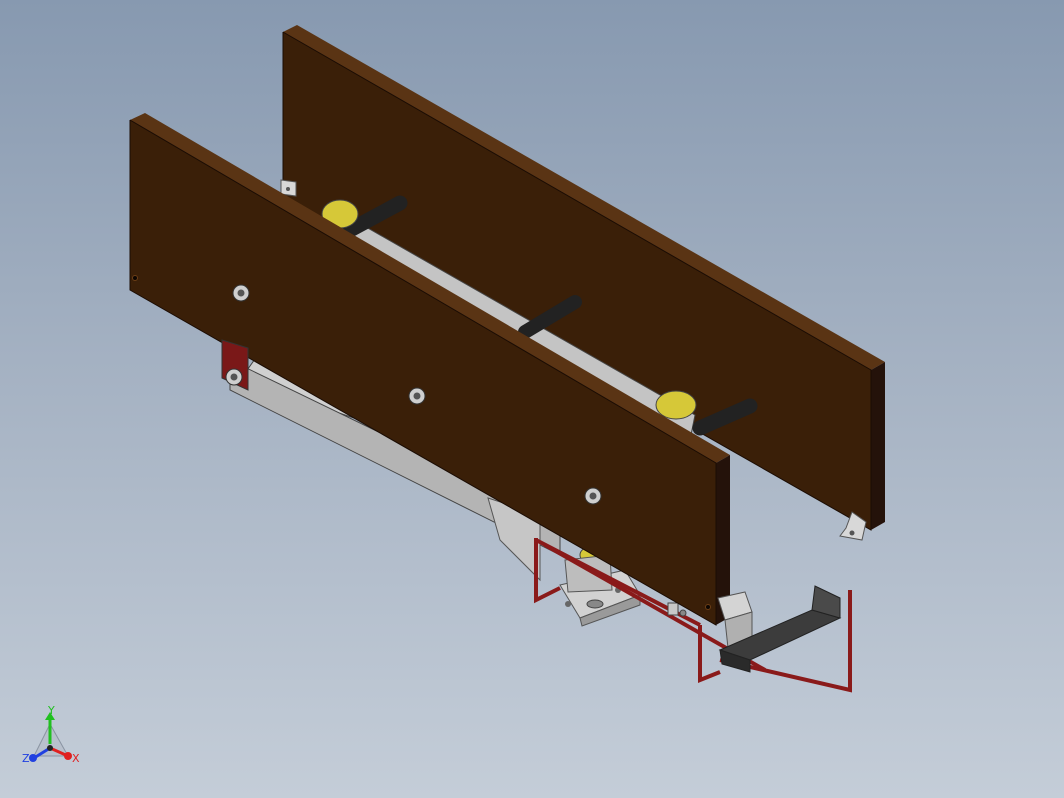 This screenshot has height=798, width=1064. Describe the element at coordinates (288, 188) in the screenshot. I see `back-panel-tab-left` at that location.